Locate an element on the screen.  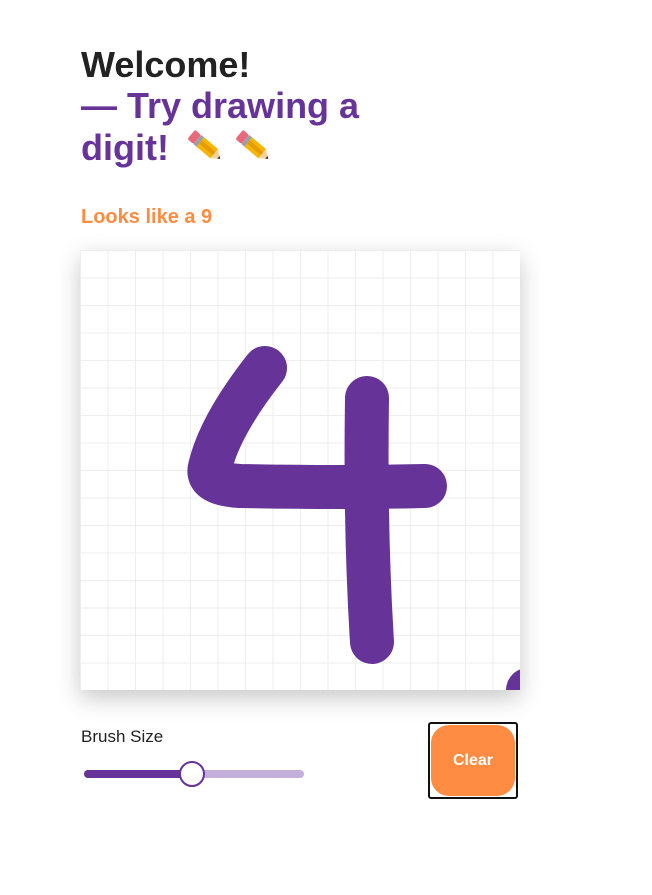
clear-button: Clear is located at coordinates (473, 760).